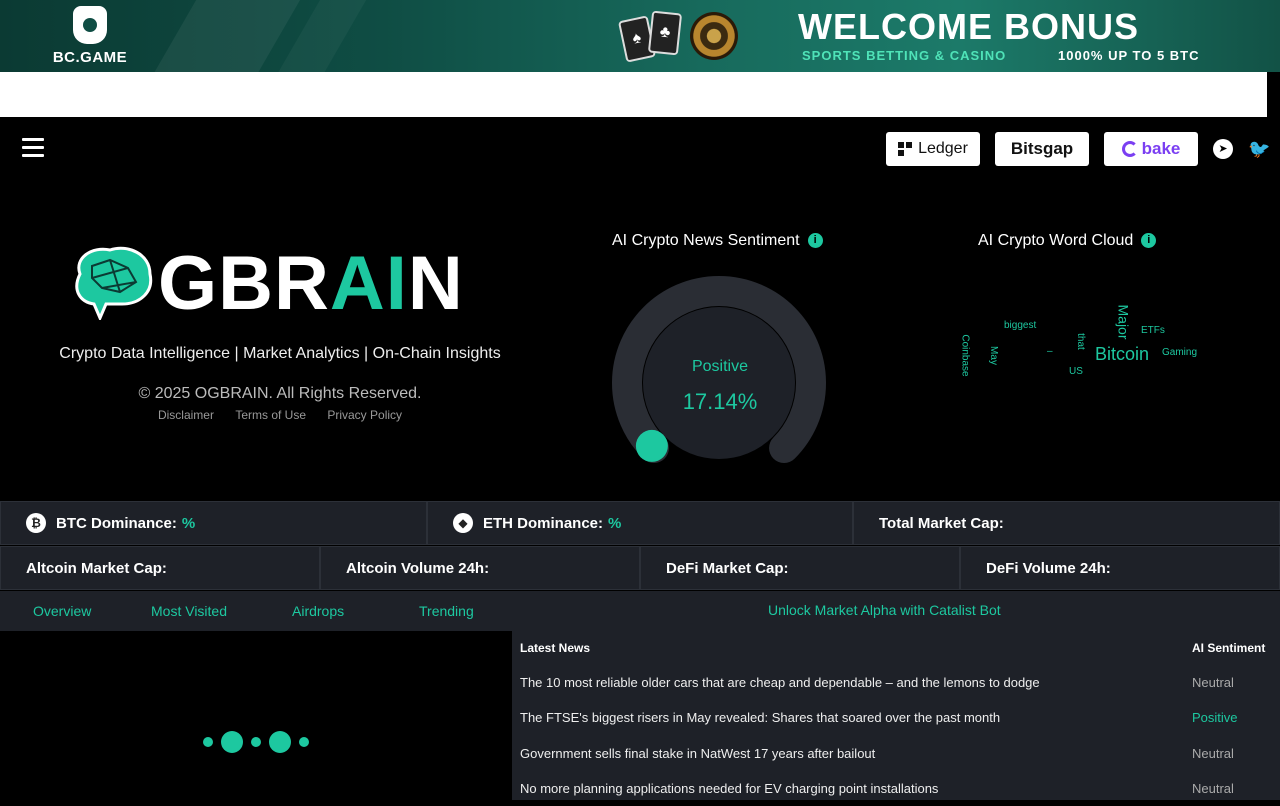 Image resolution: width=1280 pixels, height=806 pixels. Describe the element at coordinates (633, 94) in the screenshot. I see `ad-placeholder` at that location.